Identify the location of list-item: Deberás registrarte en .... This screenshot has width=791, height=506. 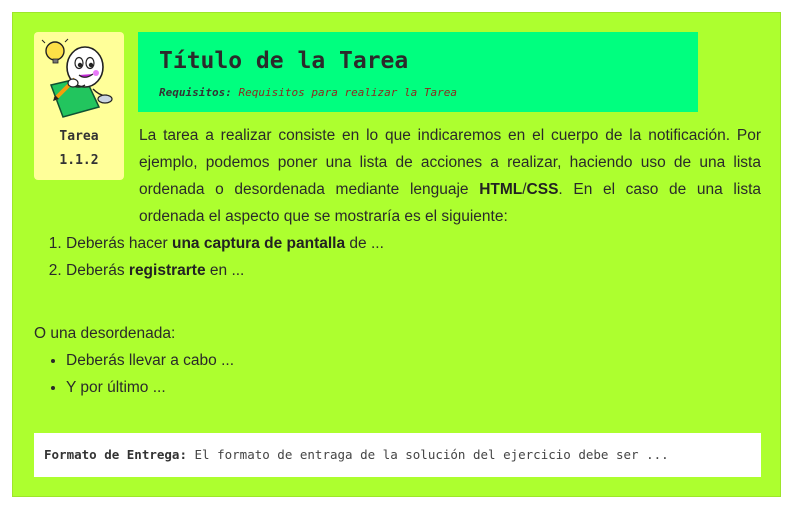
(413, 270).